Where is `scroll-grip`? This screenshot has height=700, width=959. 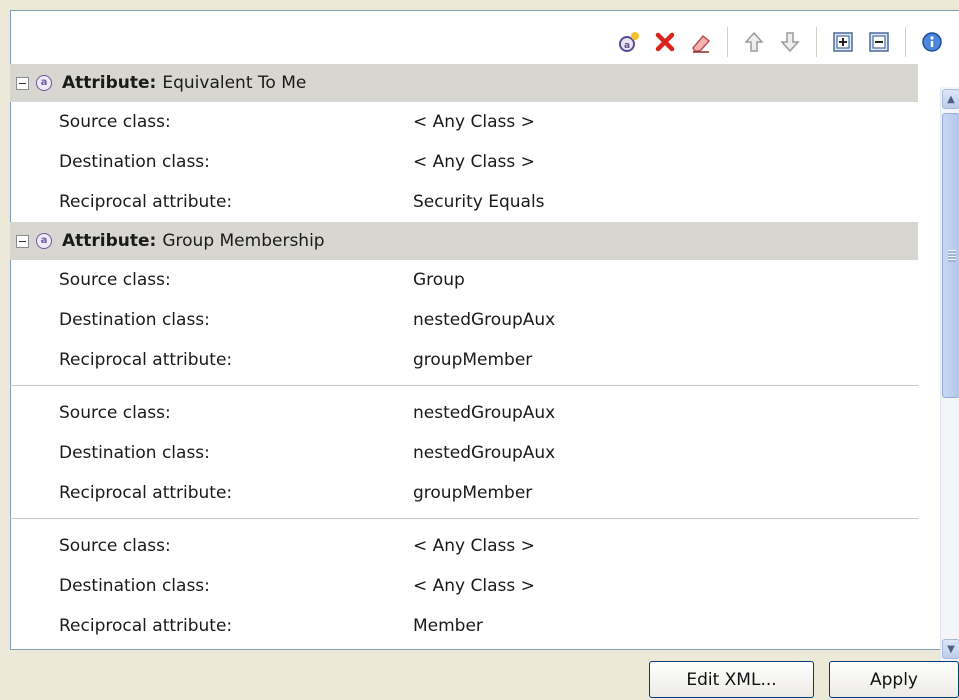 scroll-grip is located at coordinates (952, 256).